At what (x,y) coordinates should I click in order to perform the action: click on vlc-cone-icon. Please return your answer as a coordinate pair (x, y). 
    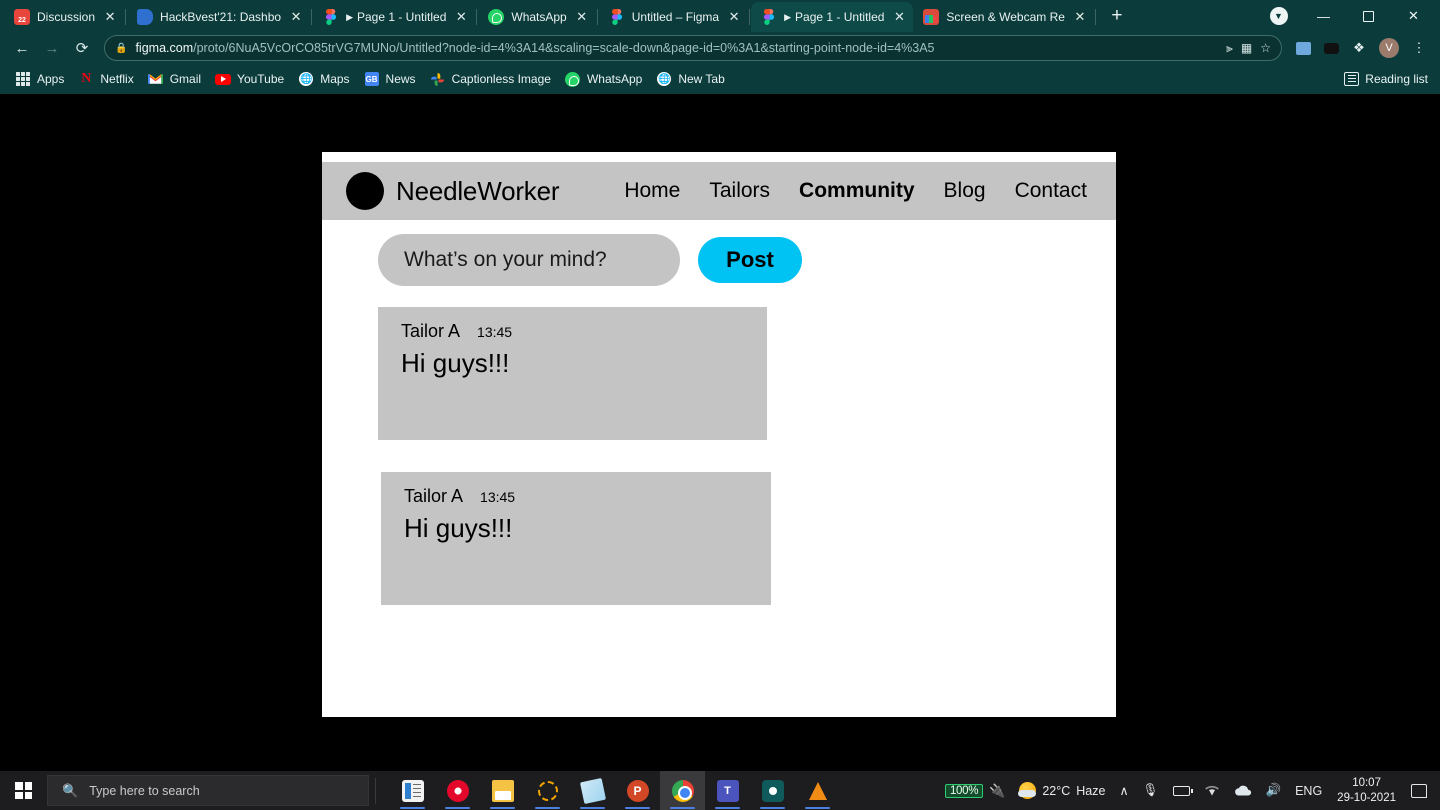
    Looking at the image, I should click on (817, 790).